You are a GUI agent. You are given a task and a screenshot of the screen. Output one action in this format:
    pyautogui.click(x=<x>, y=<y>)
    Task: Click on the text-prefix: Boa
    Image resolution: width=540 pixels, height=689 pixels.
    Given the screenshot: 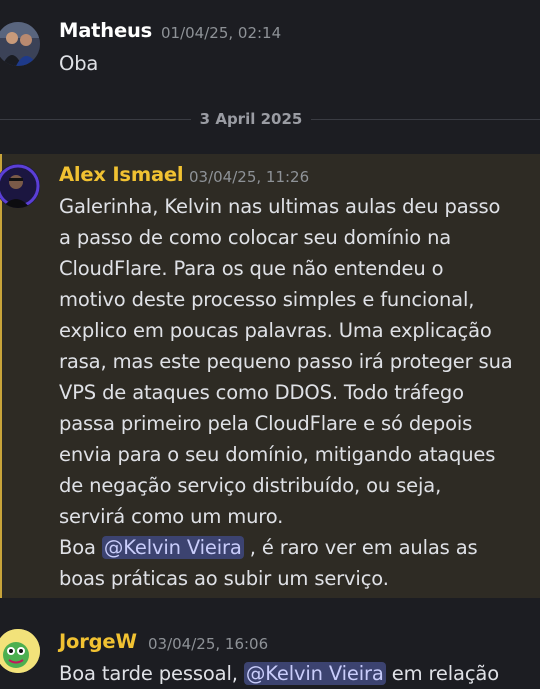 What is the action you would take?
    pyautogui.click(x=80, y=547)
    